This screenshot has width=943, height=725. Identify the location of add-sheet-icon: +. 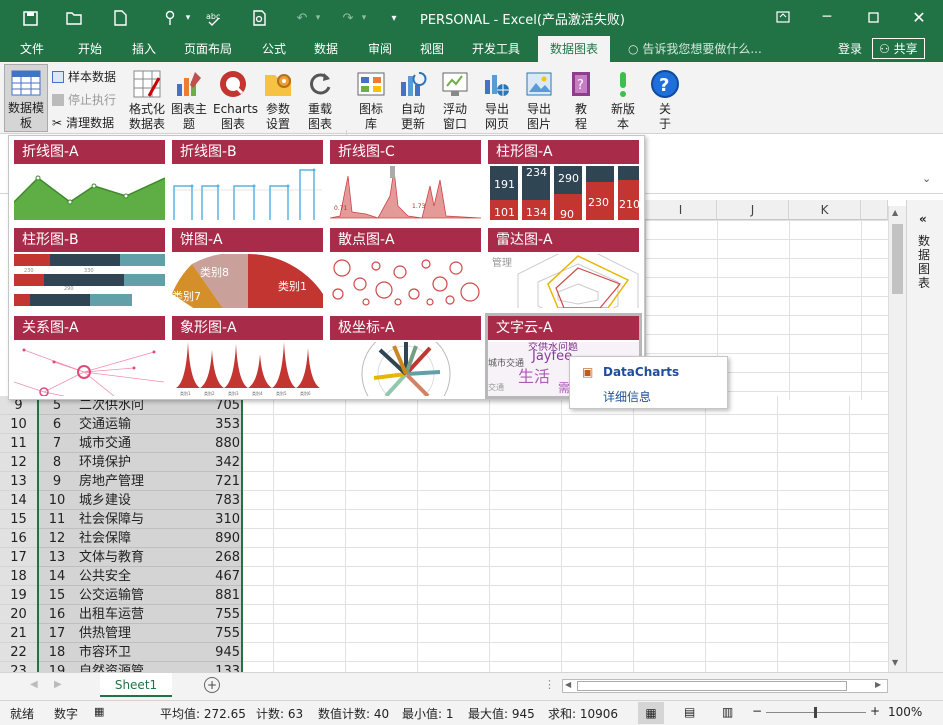
(212, 685).